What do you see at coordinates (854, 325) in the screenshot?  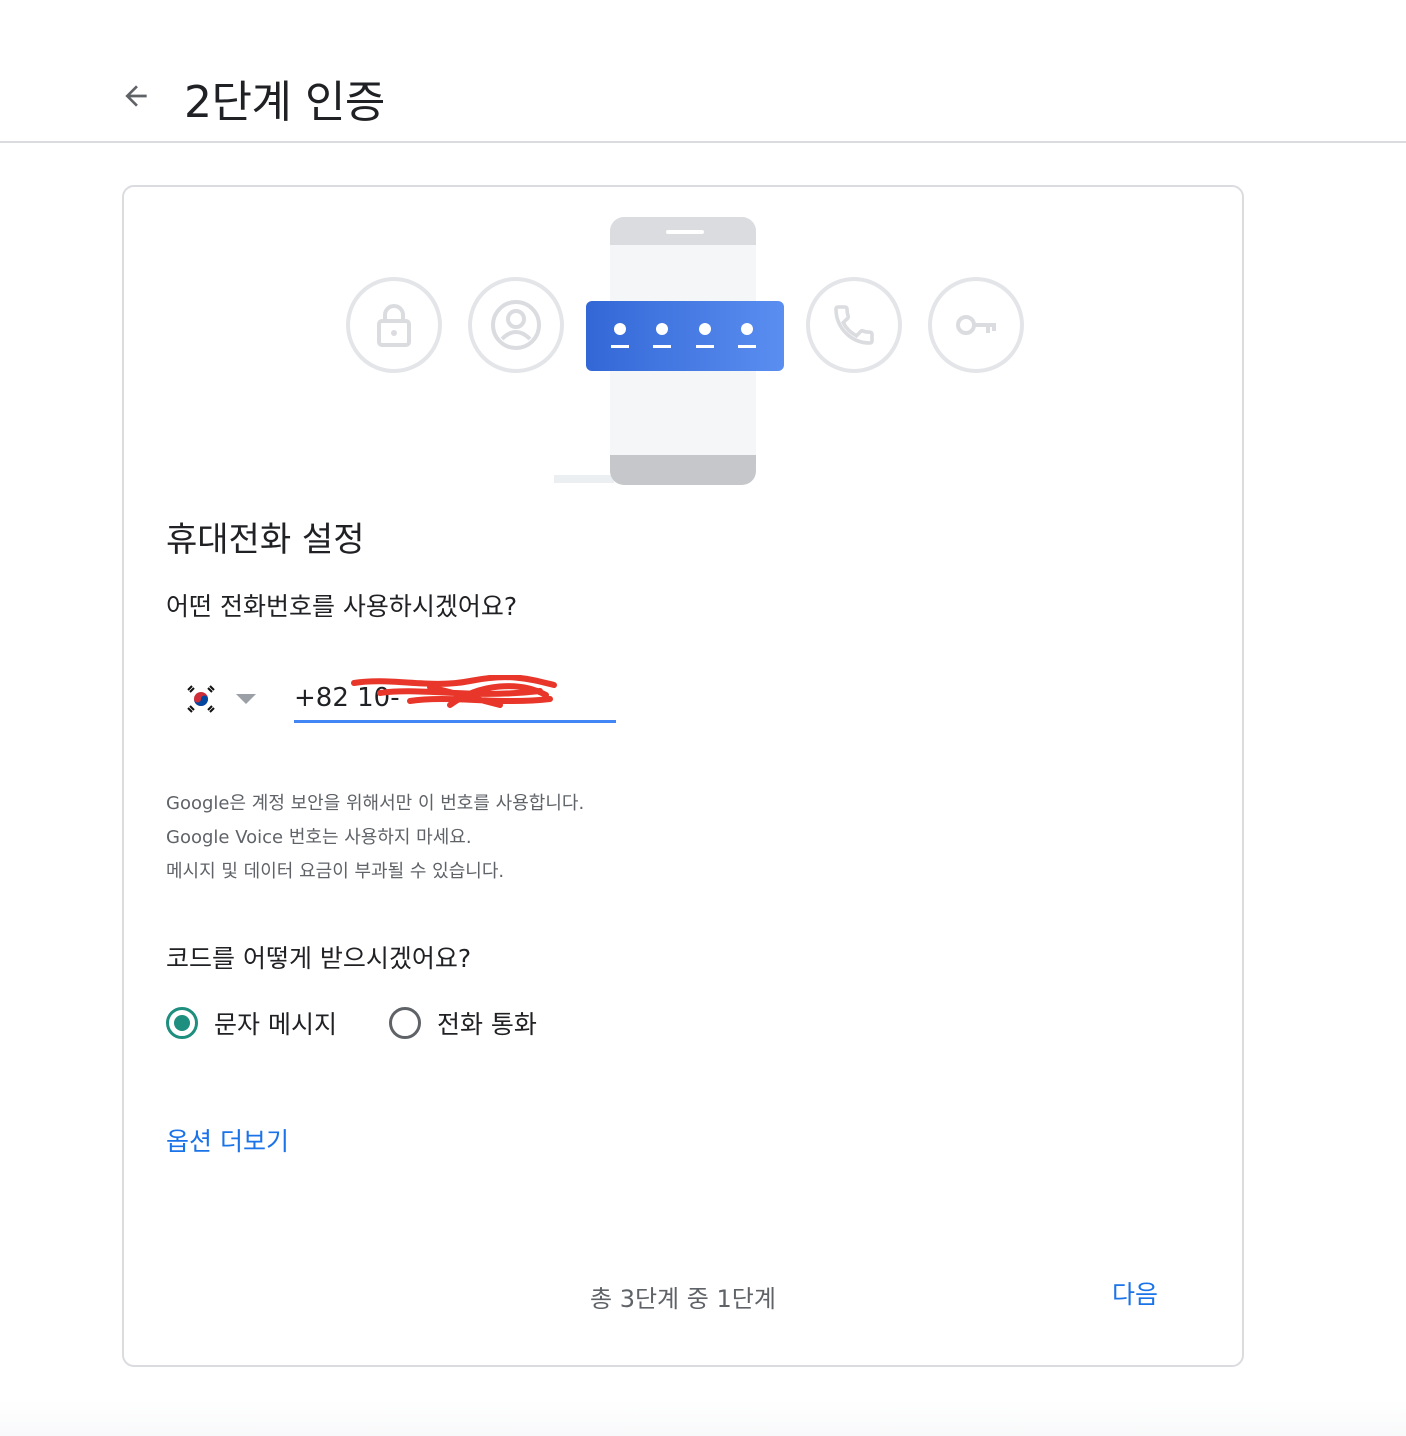 I see `phone-call-icon` at bounding box center [854, 325].